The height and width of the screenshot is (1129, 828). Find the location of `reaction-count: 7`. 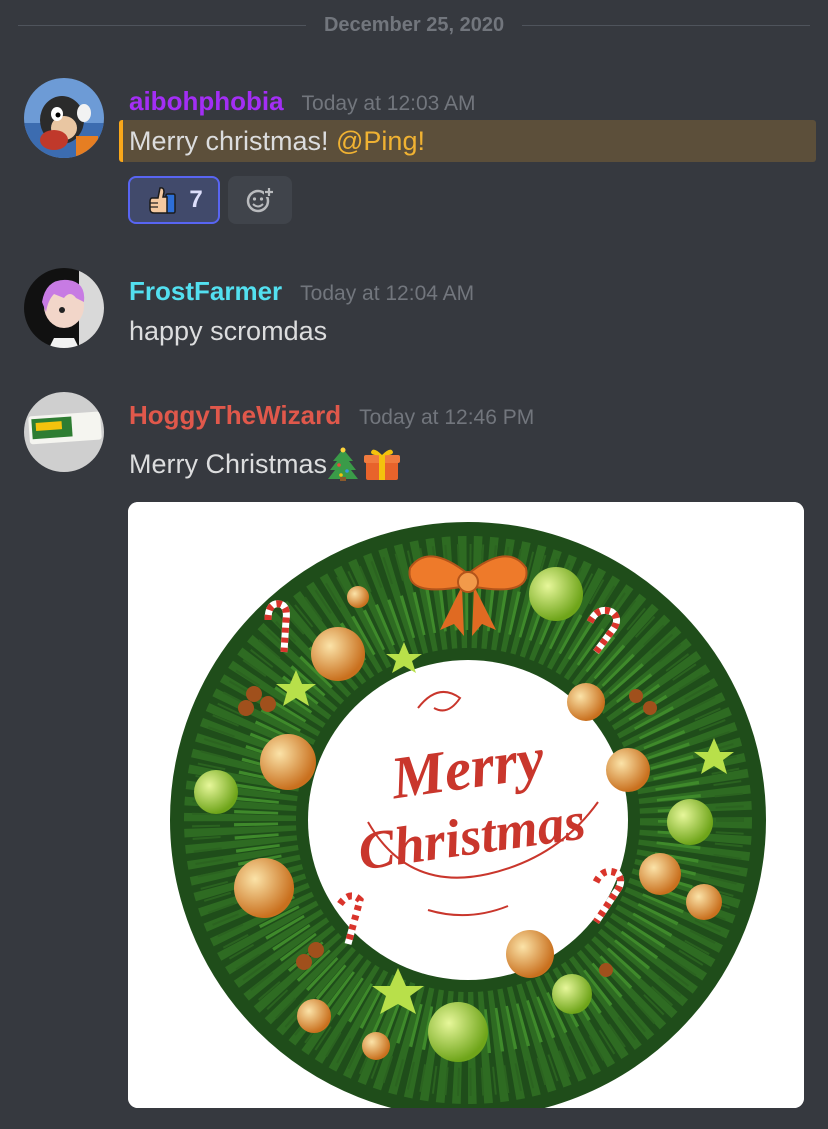

reaction-count: 7 is located at coordinates (196, 199).